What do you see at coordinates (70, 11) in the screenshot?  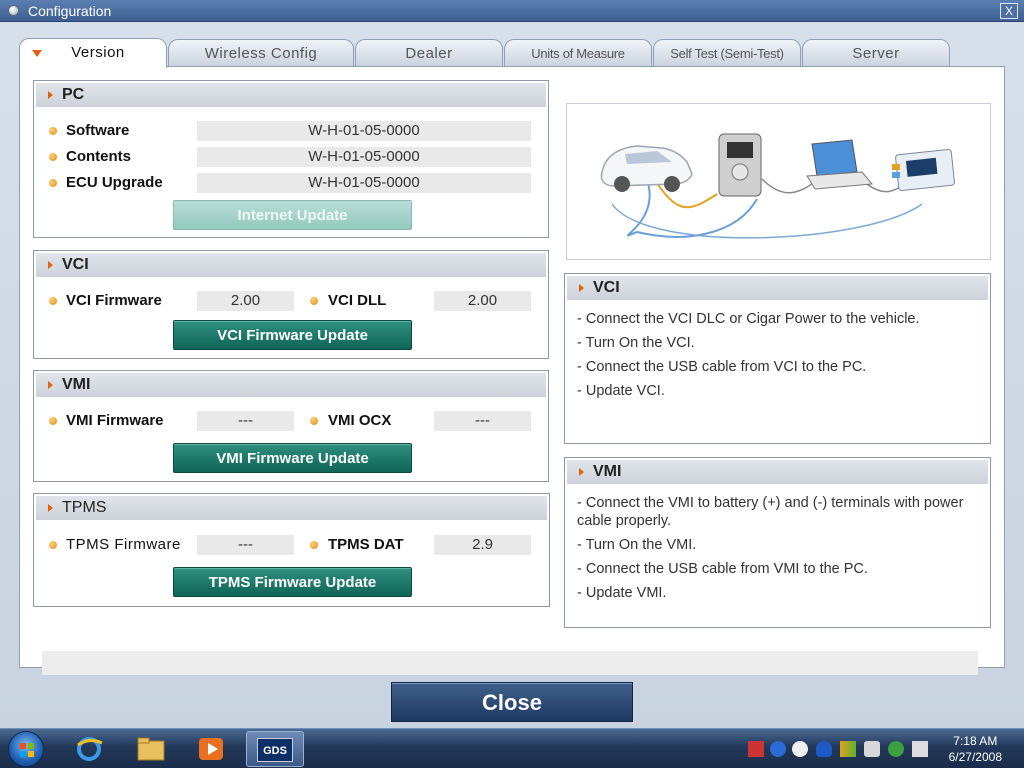 I see `window-title: Configuration` at bounding box center [70, 11].